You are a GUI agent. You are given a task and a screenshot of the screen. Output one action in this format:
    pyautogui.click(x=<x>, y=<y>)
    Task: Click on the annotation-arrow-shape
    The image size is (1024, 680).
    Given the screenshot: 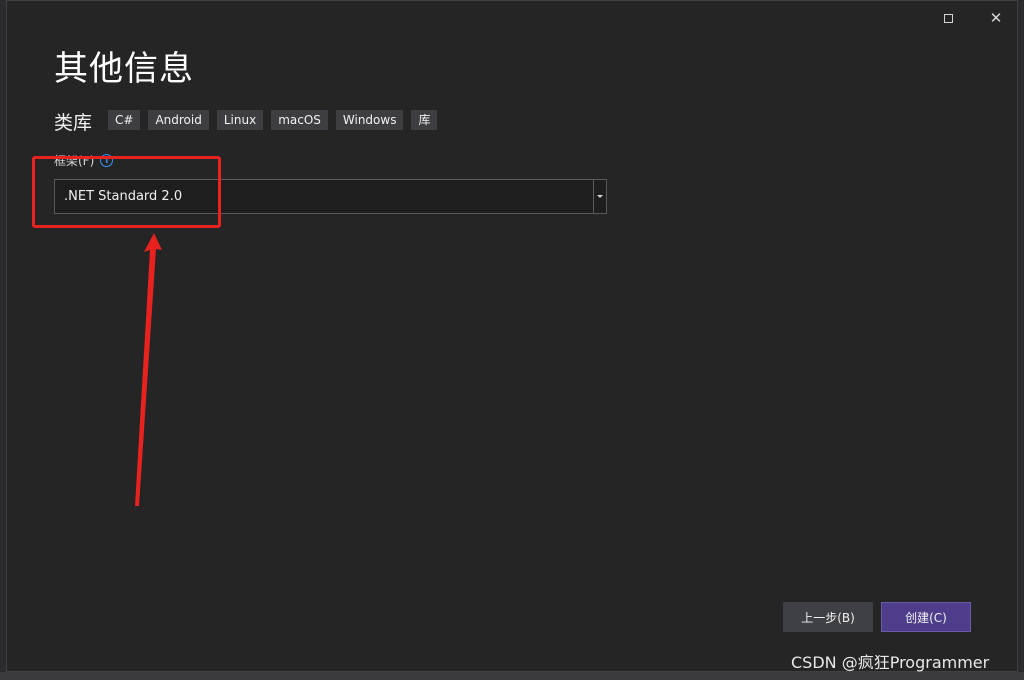 What is the action you would take?
    pyautogui.click(x=148, y=369)
    